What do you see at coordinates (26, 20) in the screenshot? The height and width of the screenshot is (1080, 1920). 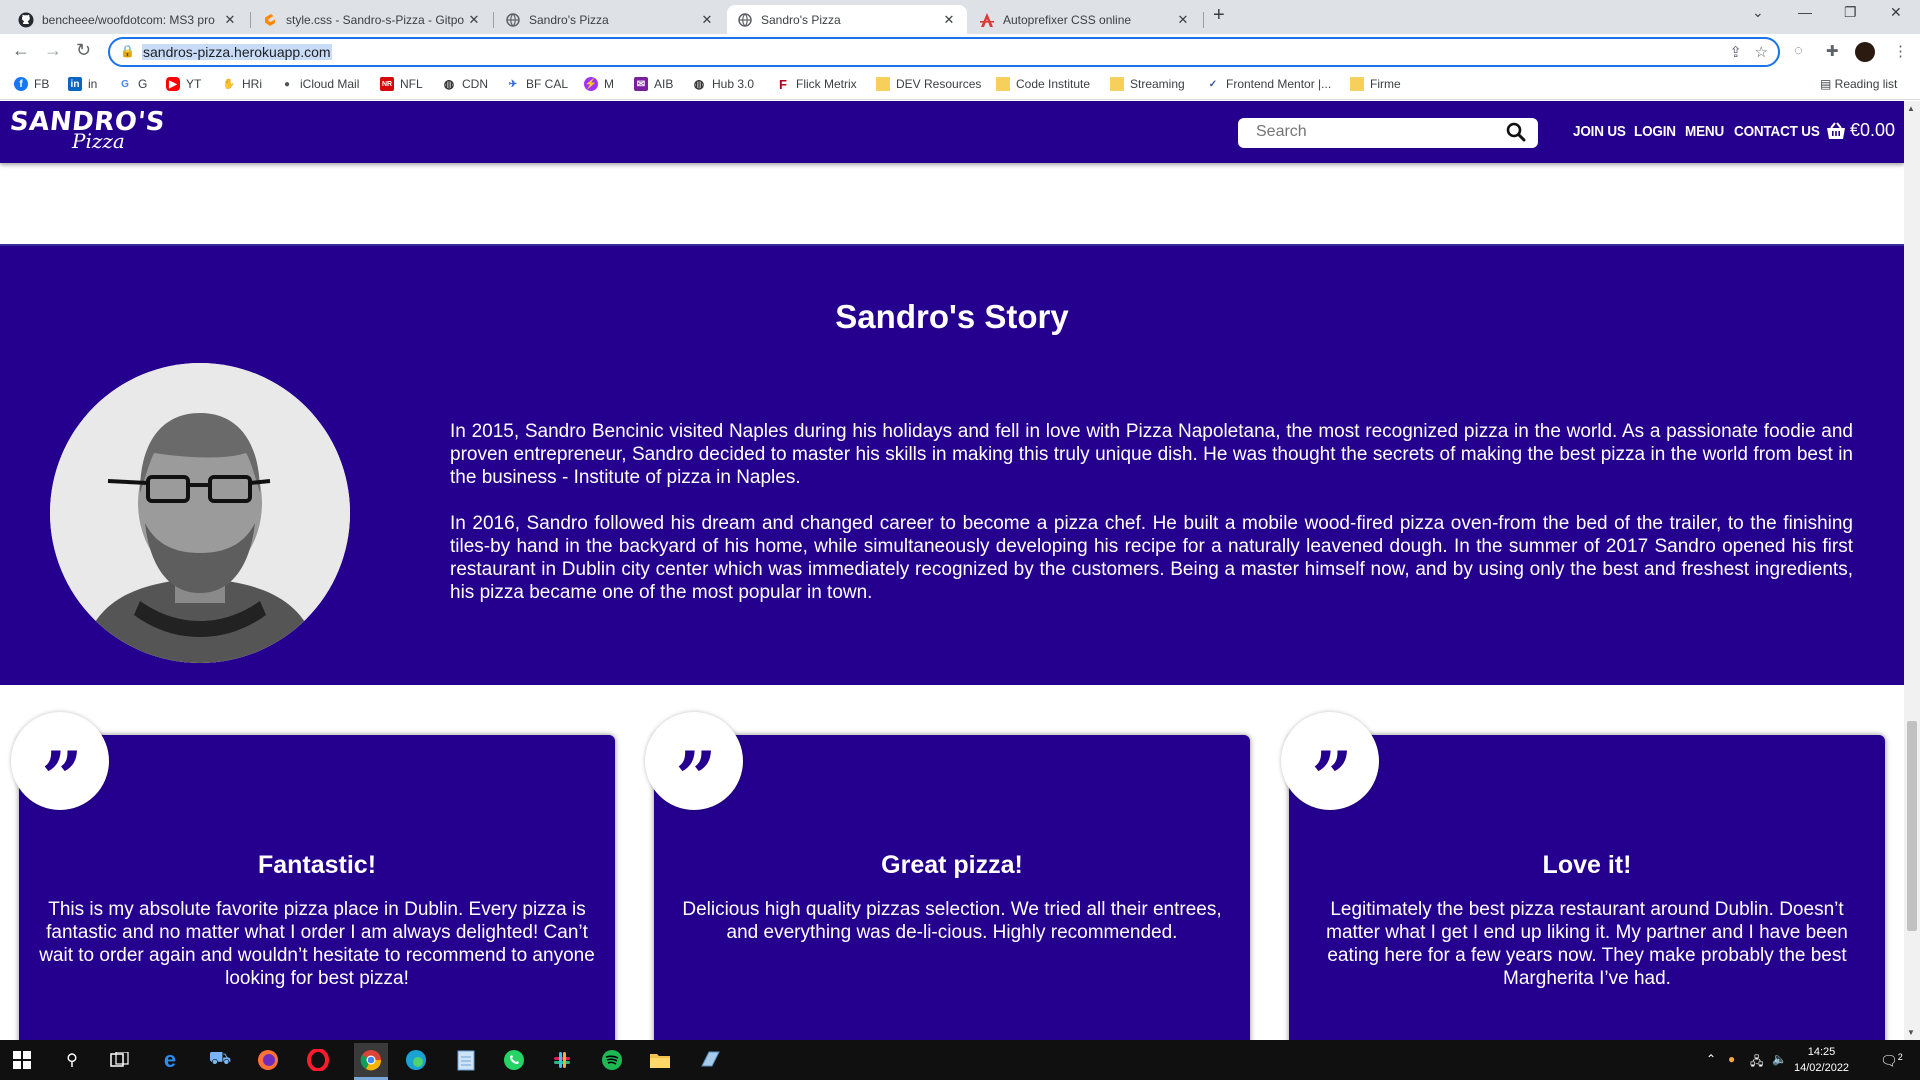 I see `github-icon` at bounding box center [26, 20].